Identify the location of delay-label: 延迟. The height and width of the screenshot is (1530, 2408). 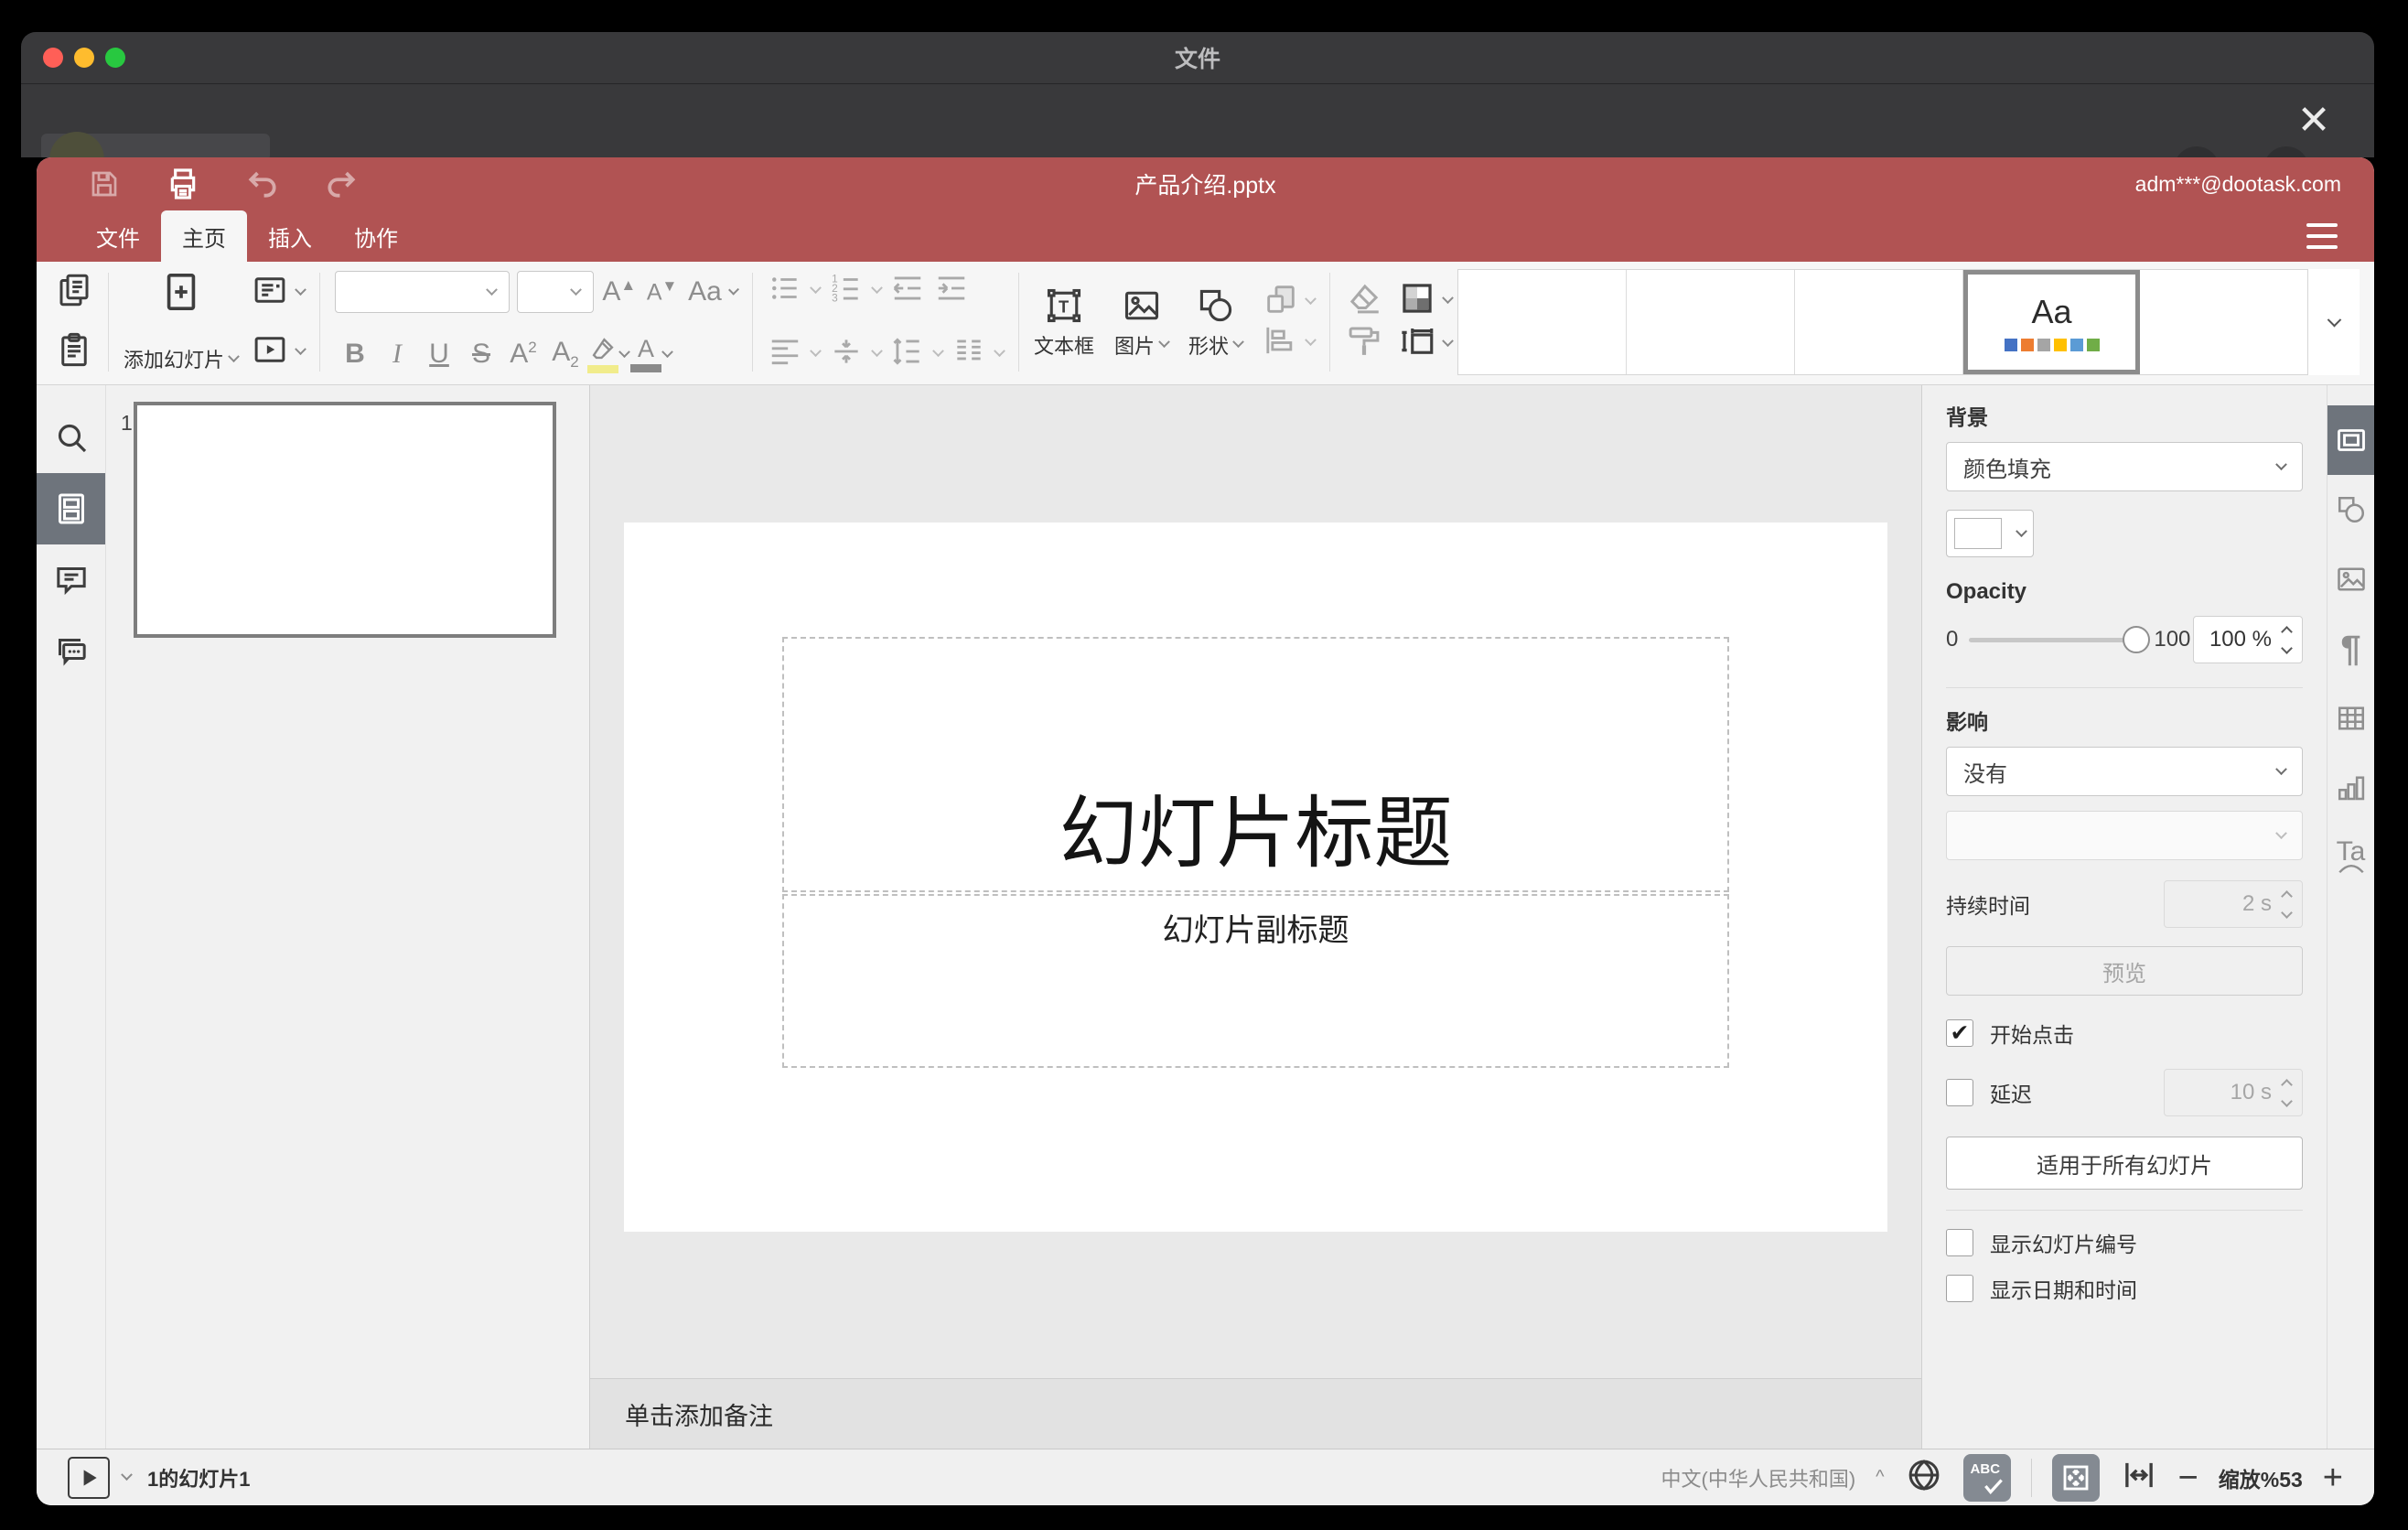
(2011, 1094).